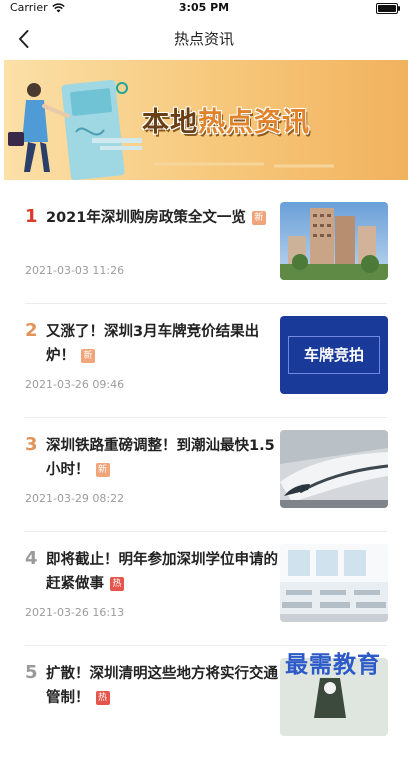 The height and width of the screenshot is (759, 408). I want to click on news-title-text: 深圳铁路重磅调整！到潮汕最快1.5小时！, so click(160, 458).